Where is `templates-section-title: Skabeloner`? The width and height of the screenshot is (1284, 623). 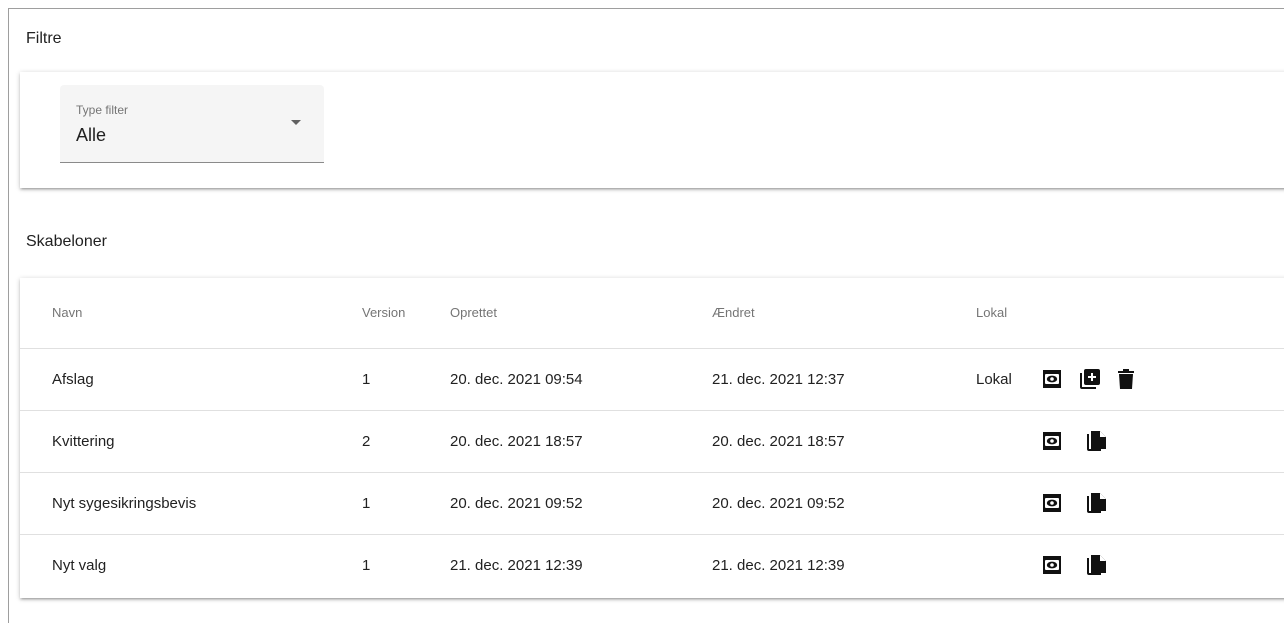
templates-section-title: Skabeloner is located at coordinates (66, 241).